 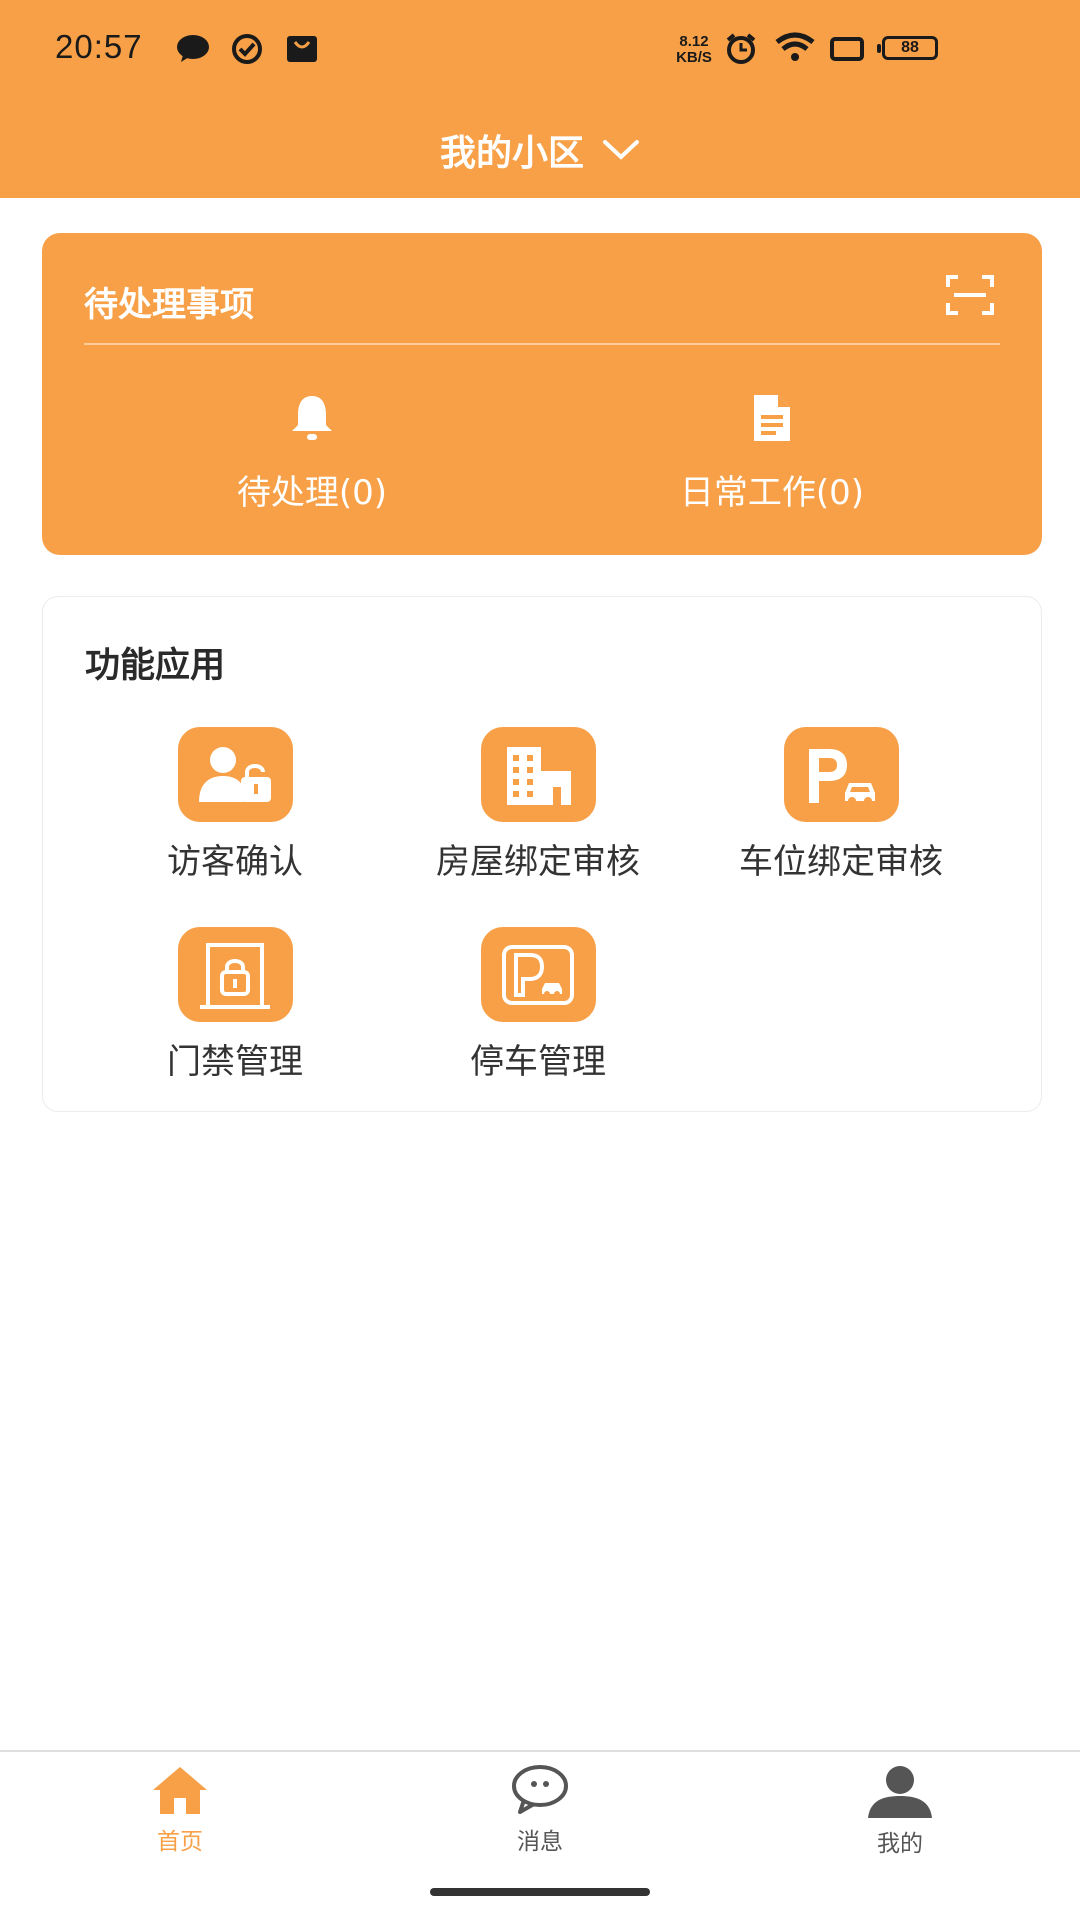 I want to click on tab-profile: 我的, so click(x=900, y=1811).